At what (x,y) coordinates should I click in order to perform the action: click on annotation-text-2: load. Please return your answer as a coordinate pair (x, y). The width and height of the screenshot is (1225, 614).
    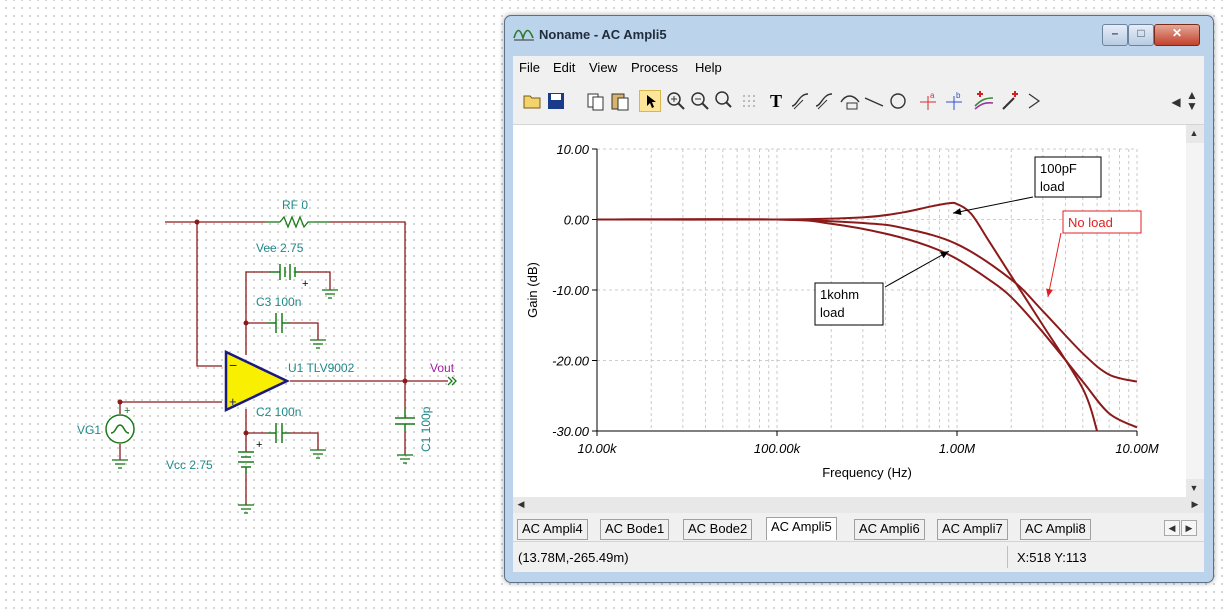
    Looking at the image, I should click on (832, 312).